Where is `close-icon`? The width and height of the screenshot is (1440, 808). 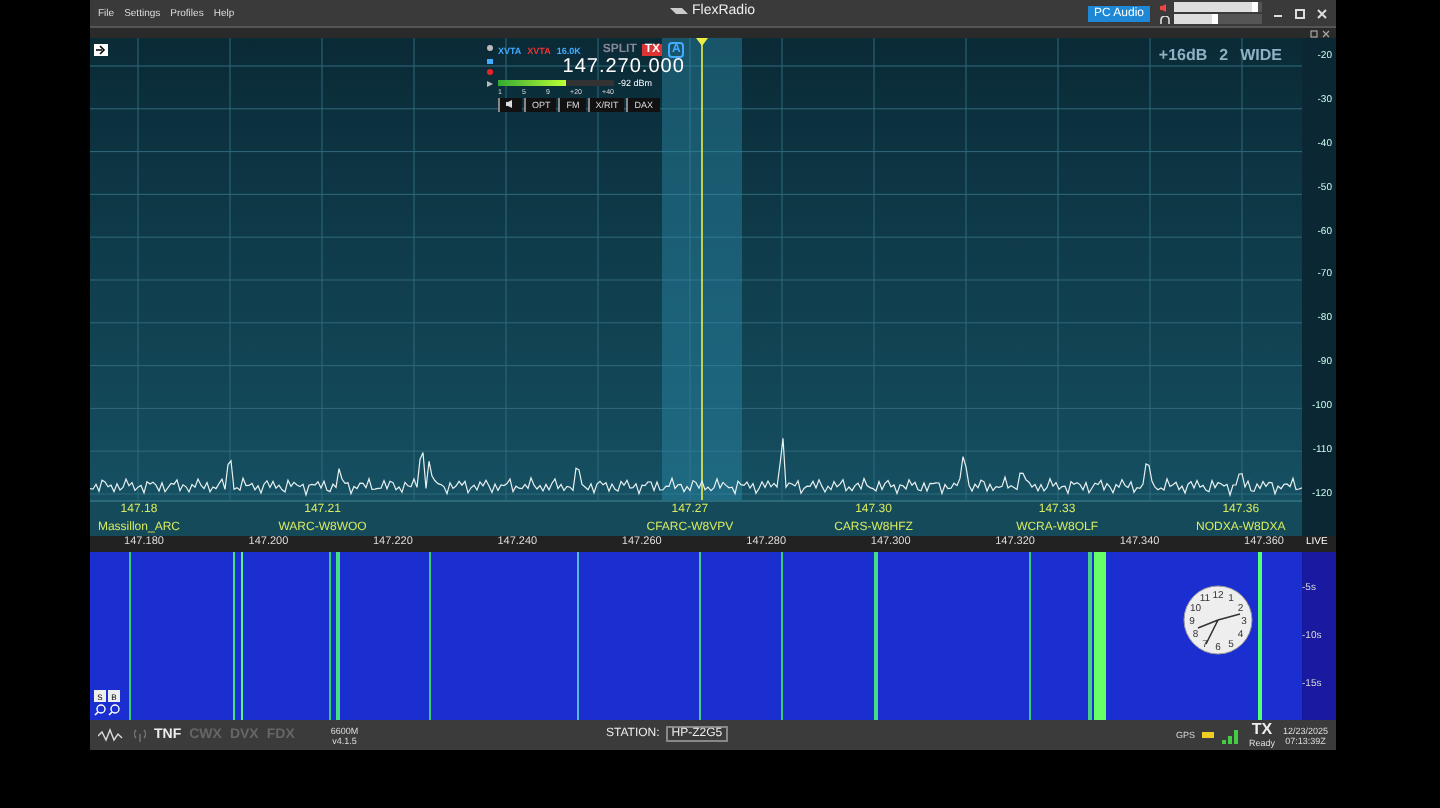
close-icon is located at coordinates (1326, 33).